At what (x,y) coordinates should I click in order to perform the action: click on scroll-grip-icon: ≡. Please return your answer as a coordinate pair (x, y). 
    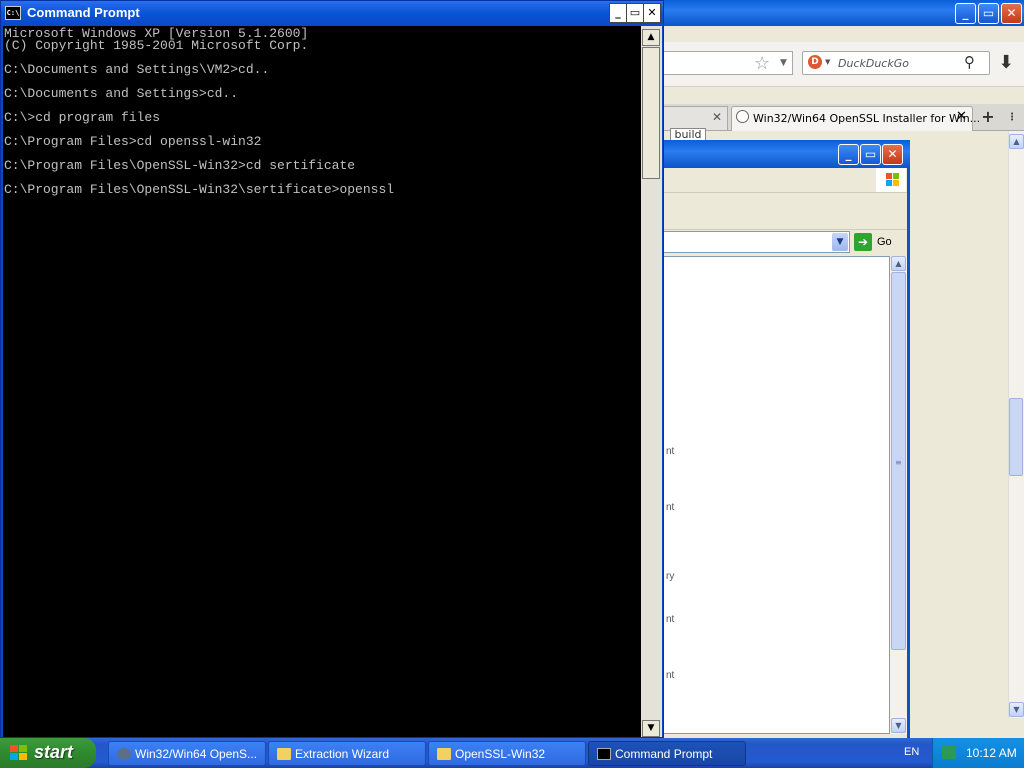
    Looking at the image, I should click on (898, 462).